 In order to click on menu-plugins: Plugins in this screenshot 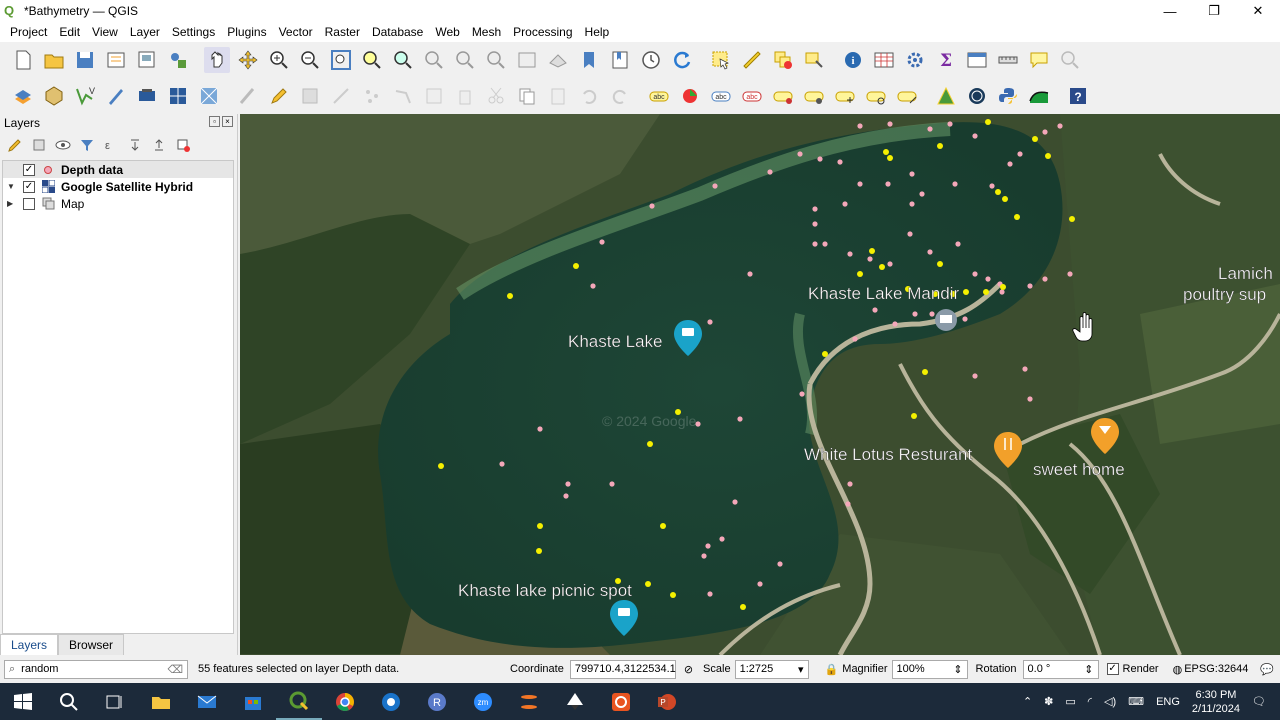, I will do `click(246, 32)`.